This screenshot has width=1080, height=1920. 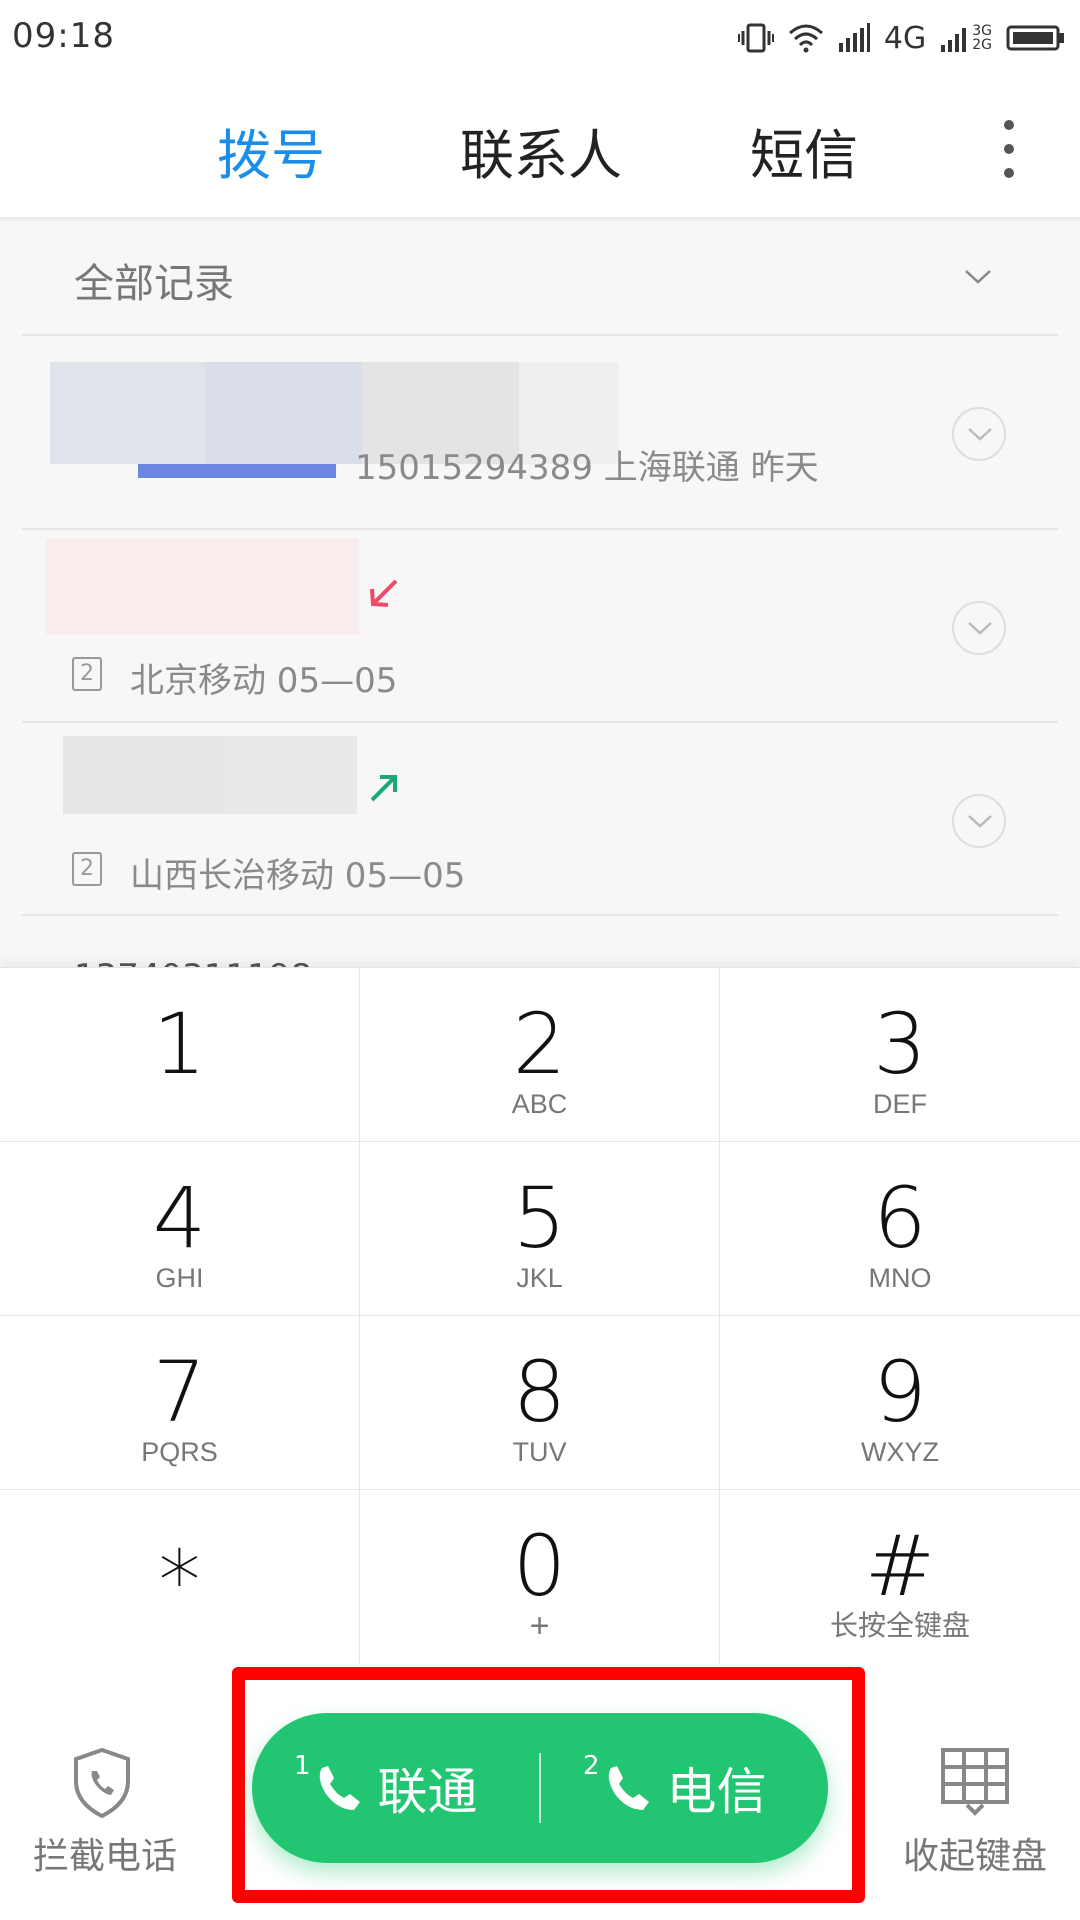 I want to click on key-letters: TUV, so click(x=539, y=1452).